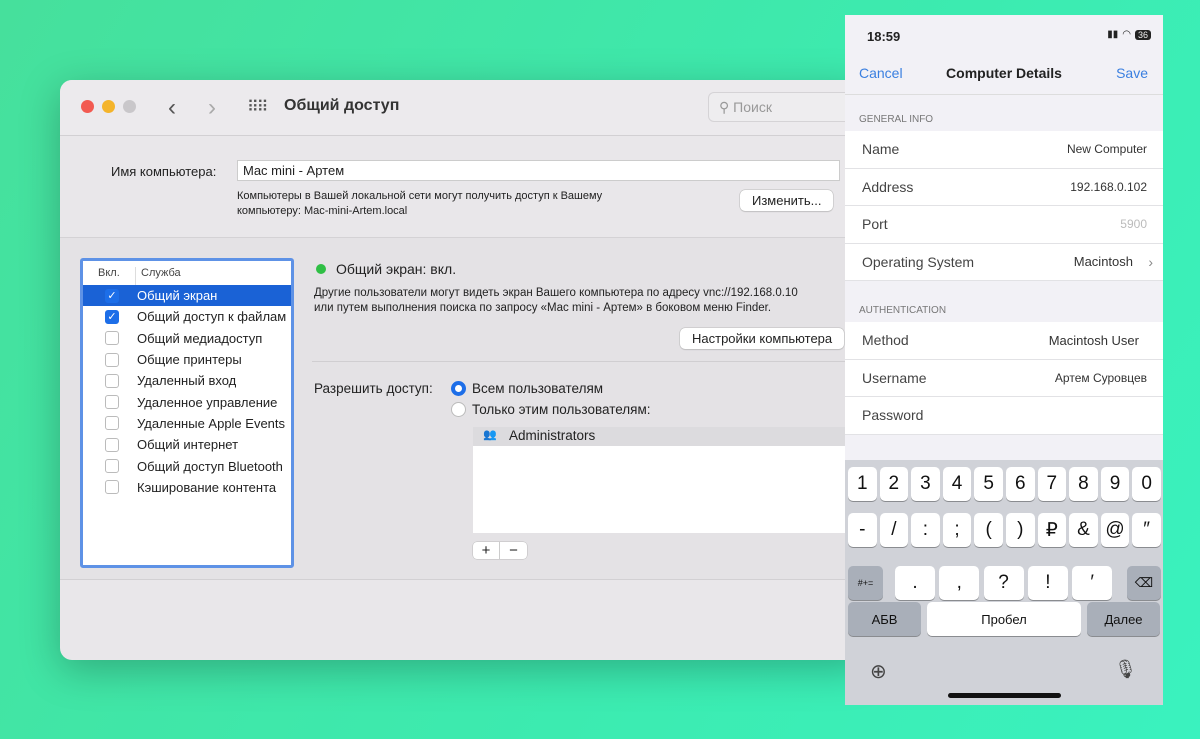 This screenshot has height=739, width=1200. What do you see at coordinates (486, 550) in the screenshot?
I see `add-button: +` at bounding box center [486, 550].